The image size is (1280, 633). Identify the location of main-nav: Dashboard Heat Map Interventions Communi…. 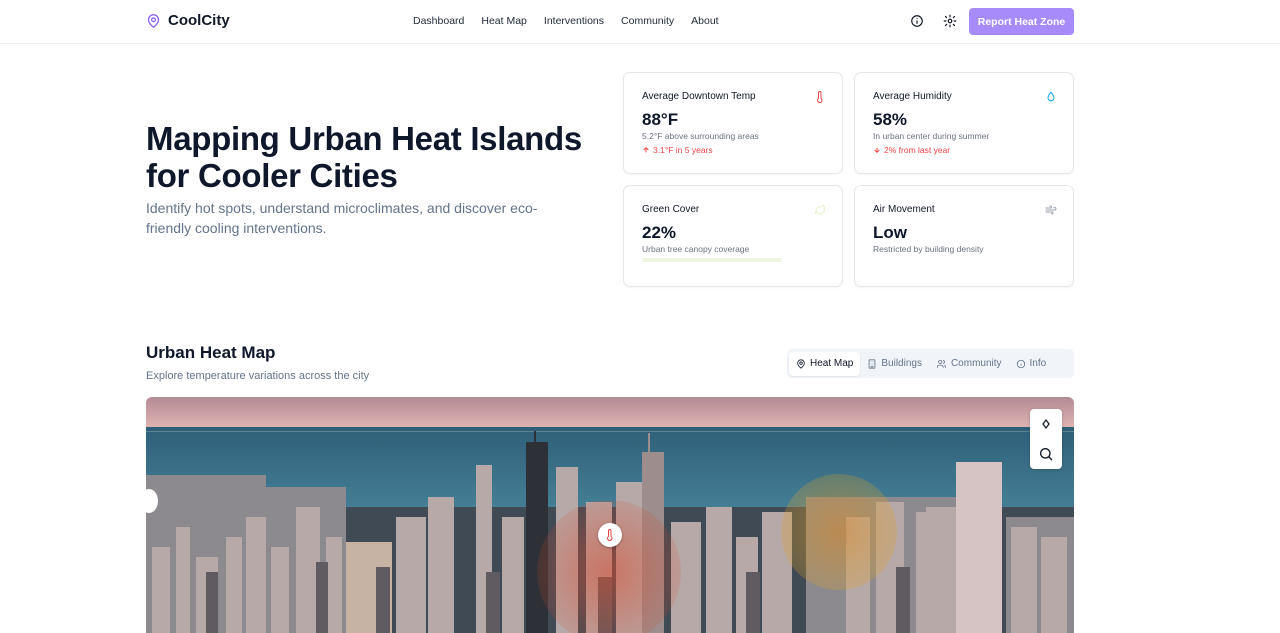
(574, 21).